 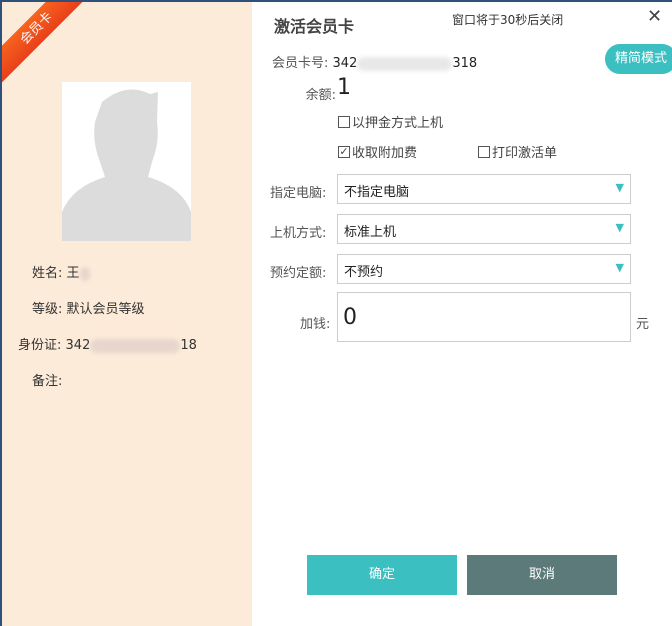 What do you see at coordinates (47, 381) in the screenshot?
I see `note-label: 备注:` at bounding box center [47, 381].